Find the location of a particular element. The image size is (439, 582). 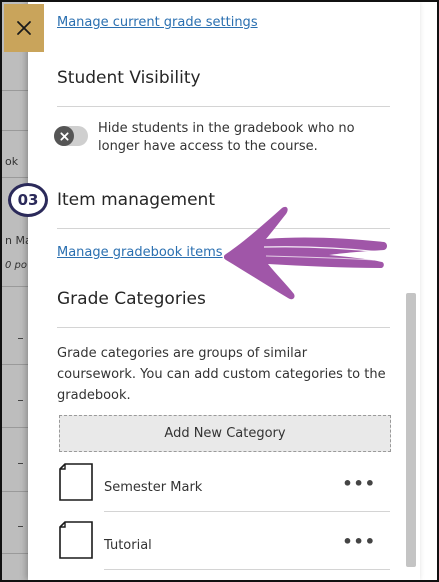

category-label: Semester Mark is located at coordinates (153, 487).